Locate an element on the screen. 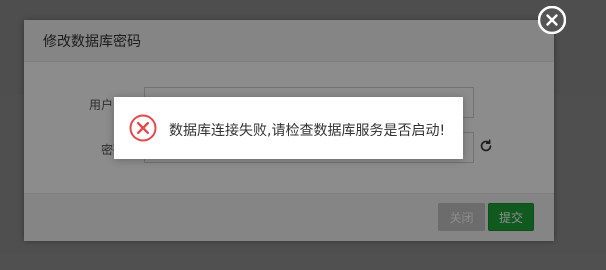 This screenshot has width=606, height=270. error-toast: 数据库连接失败,请检查数据库服务是否启动! is located at coordinates (288, 128).